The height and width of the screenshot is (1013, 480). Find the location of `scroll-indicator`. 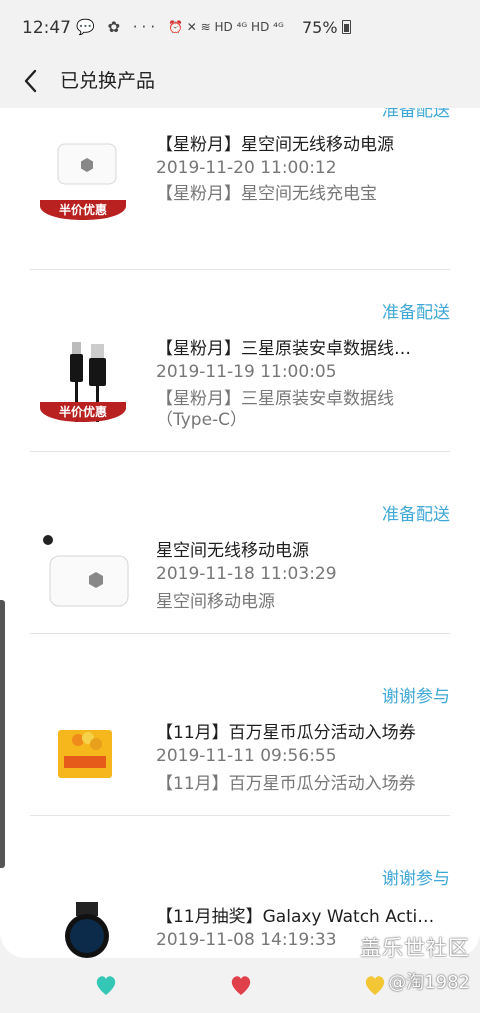

scroll-indicator is located at coordinates (2, 734).